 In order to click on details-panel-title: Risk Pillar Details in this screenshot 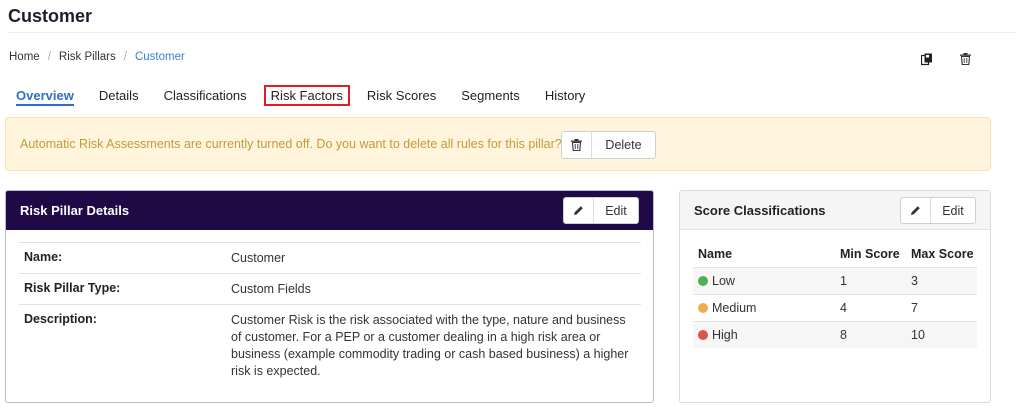, I will do `click(75, 210)`.